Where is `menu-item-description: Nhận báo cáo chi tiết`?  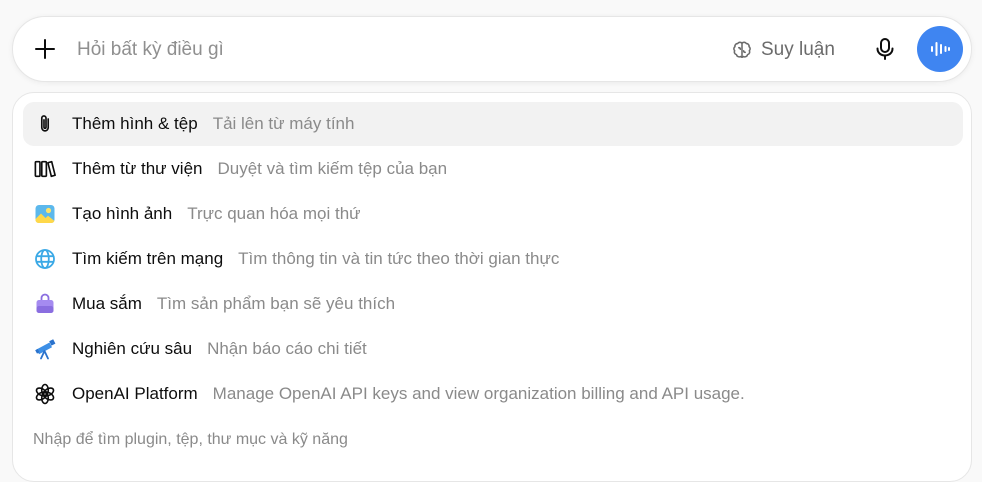
menu-item-description: Nhận báo cáo chi tiết is located at coordinates (287, 348).